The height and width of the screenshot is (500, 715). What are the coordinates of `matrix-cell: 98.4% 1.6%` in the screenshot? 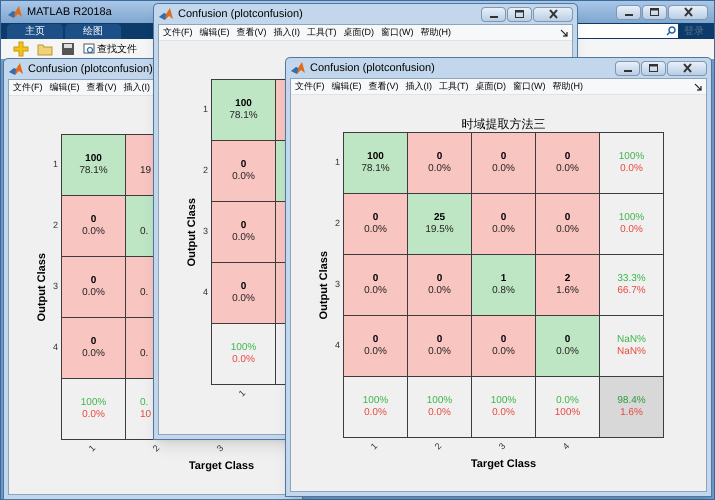 It's located at (631, 407).